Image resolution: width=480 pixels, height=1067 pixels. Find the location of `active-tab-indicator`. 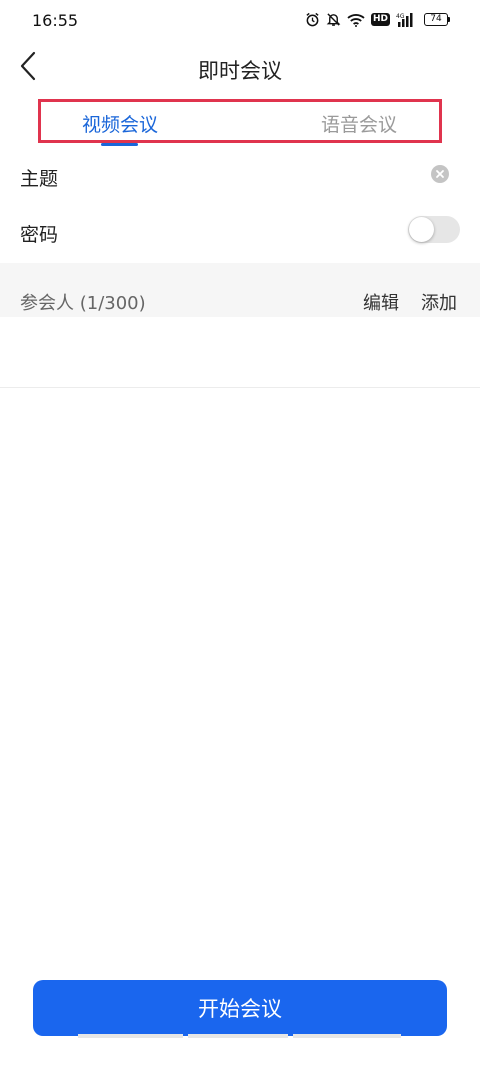

active-tab-indicator is located at coordinates (119, 144).